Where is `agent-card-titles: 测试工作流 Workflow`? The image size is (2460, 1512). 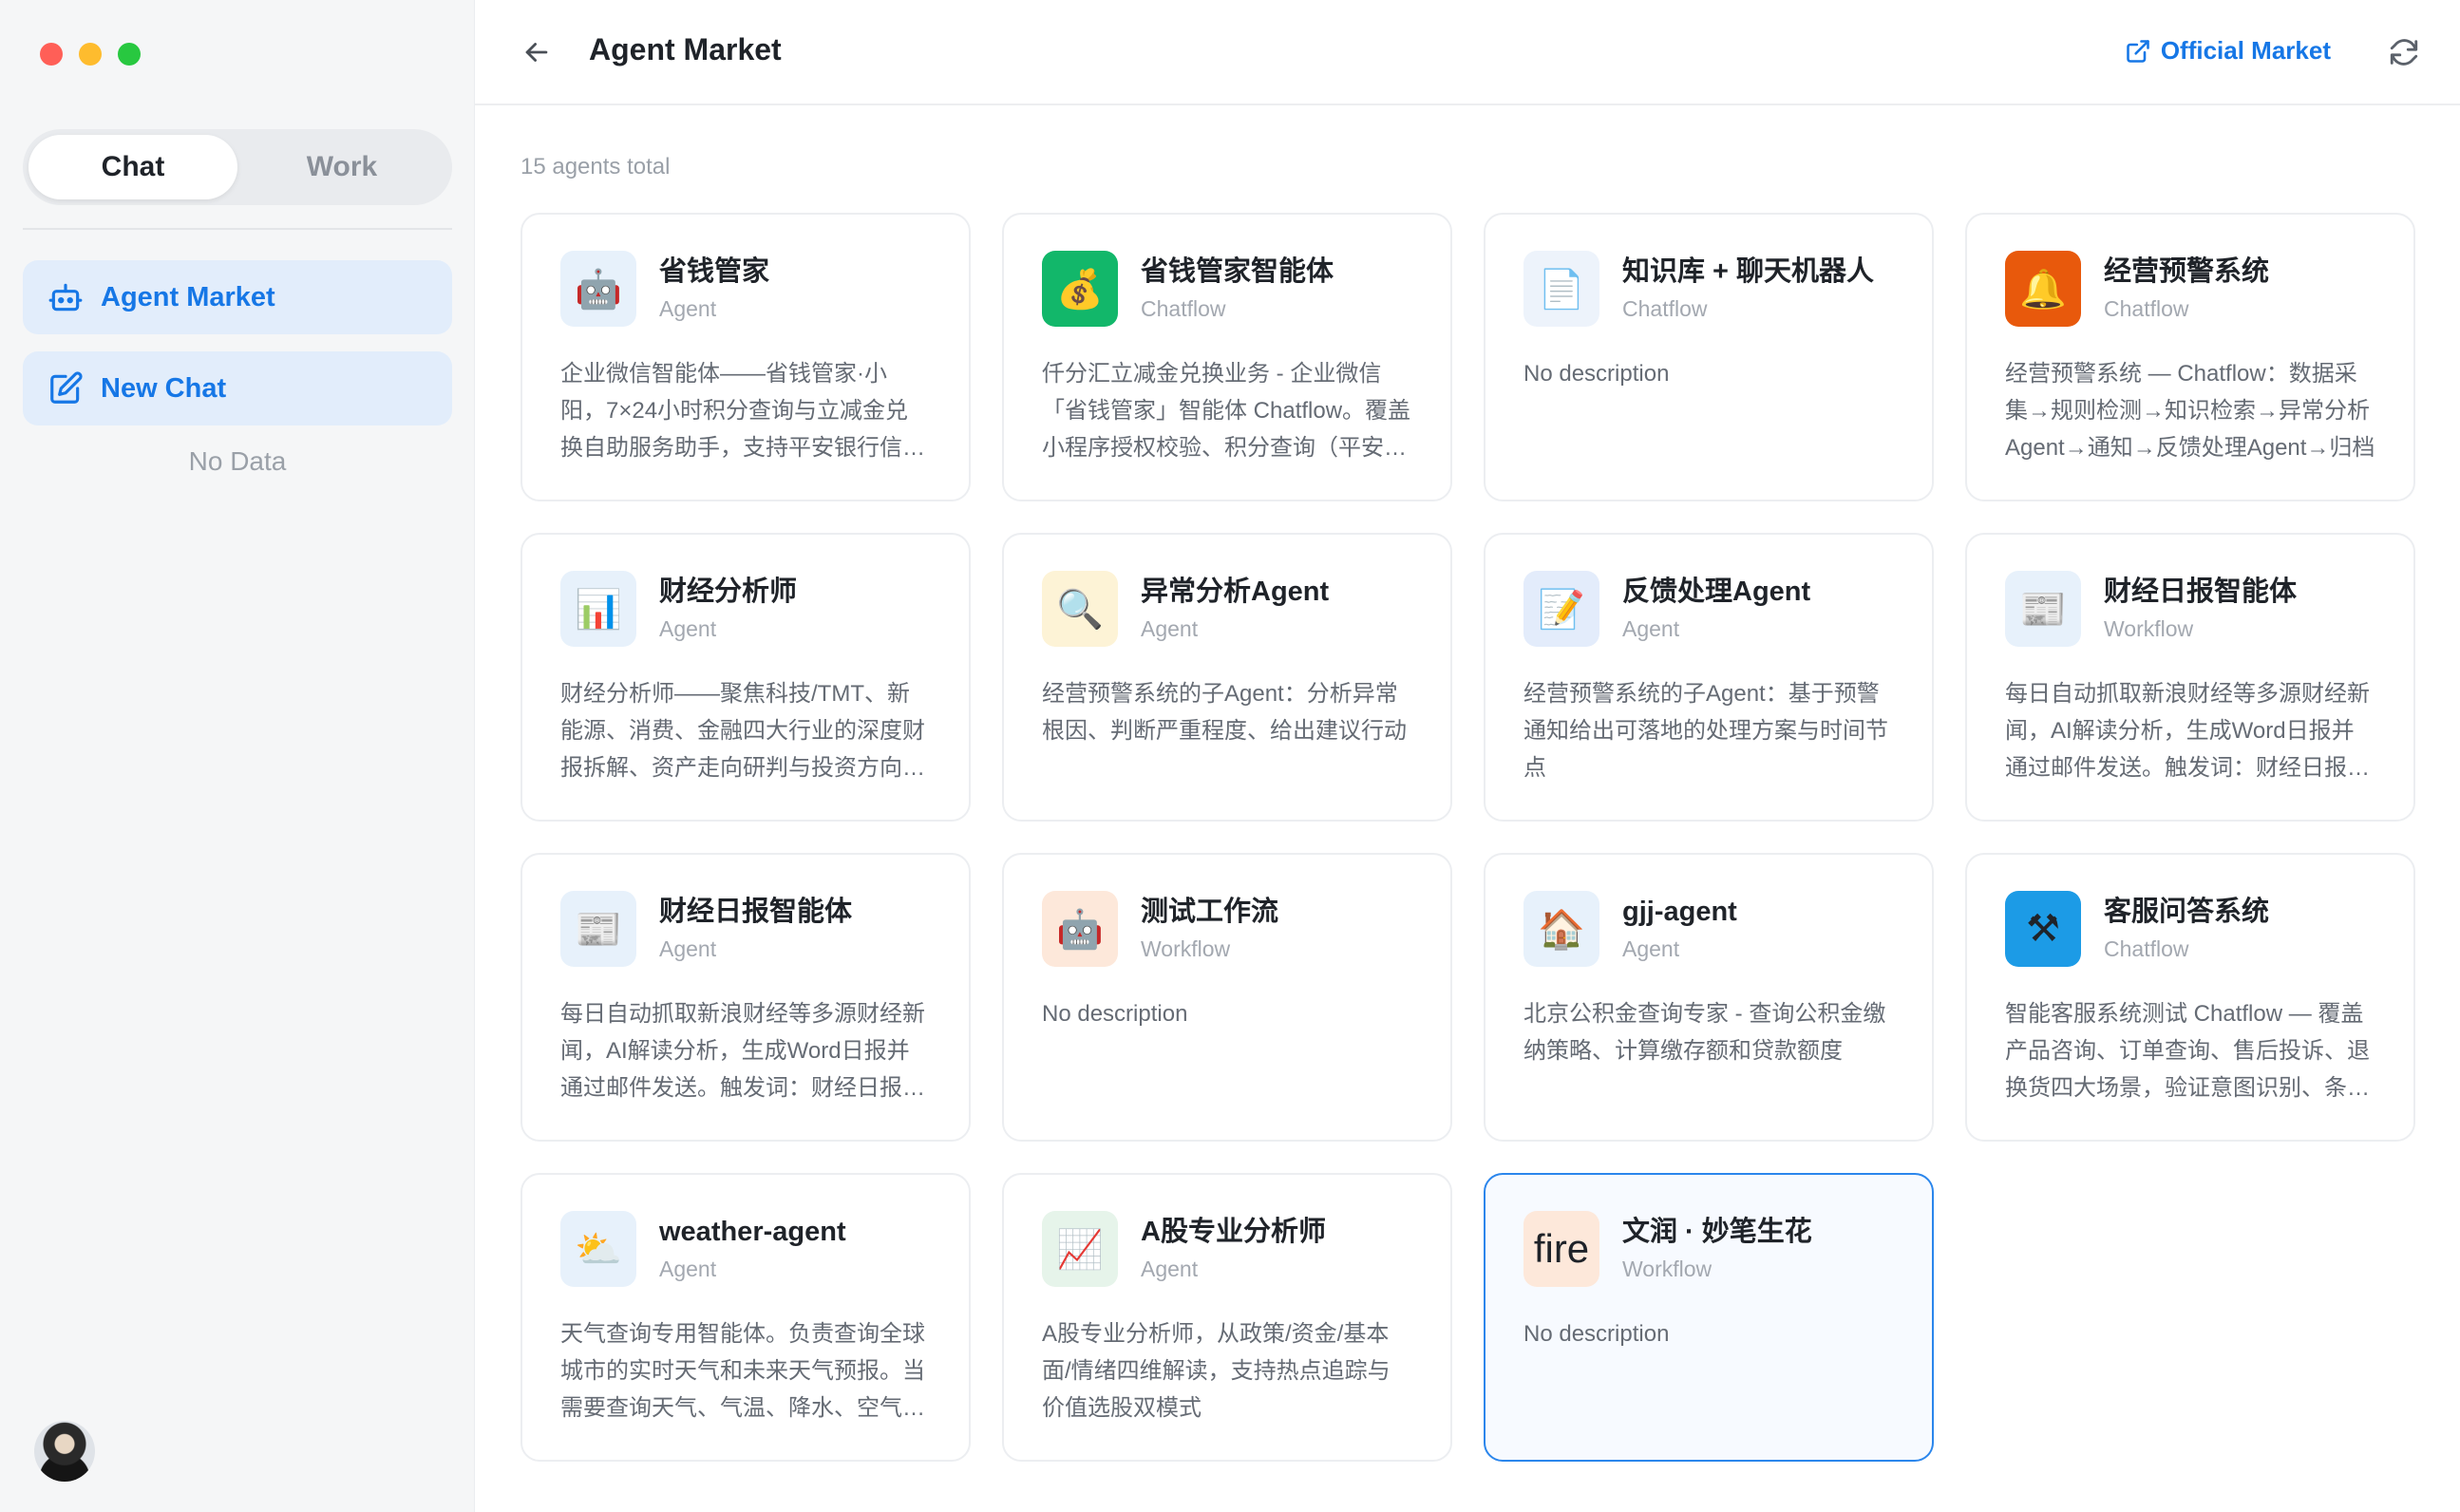
agent-card-titles: 测试工作流 Workflow is located at coordinates (1209, 927).